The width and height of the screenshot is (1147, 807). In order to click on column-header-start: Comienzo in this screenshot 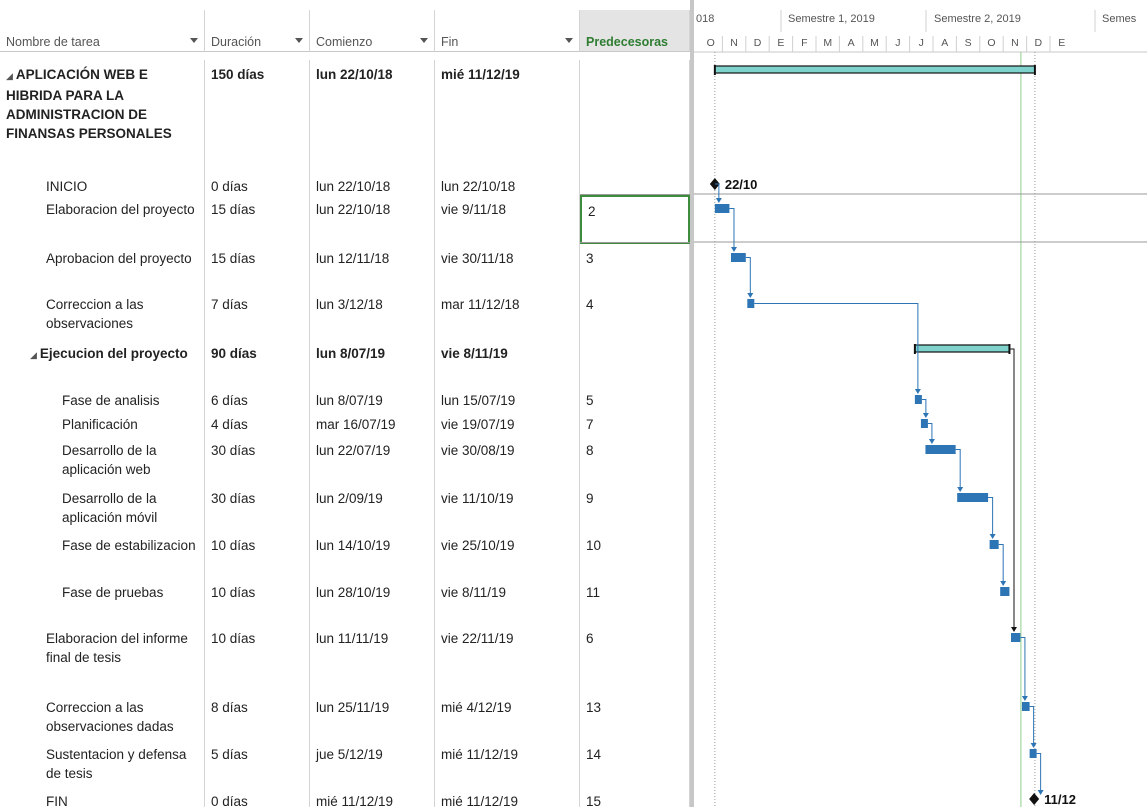, I will do `click(372, 31)`.